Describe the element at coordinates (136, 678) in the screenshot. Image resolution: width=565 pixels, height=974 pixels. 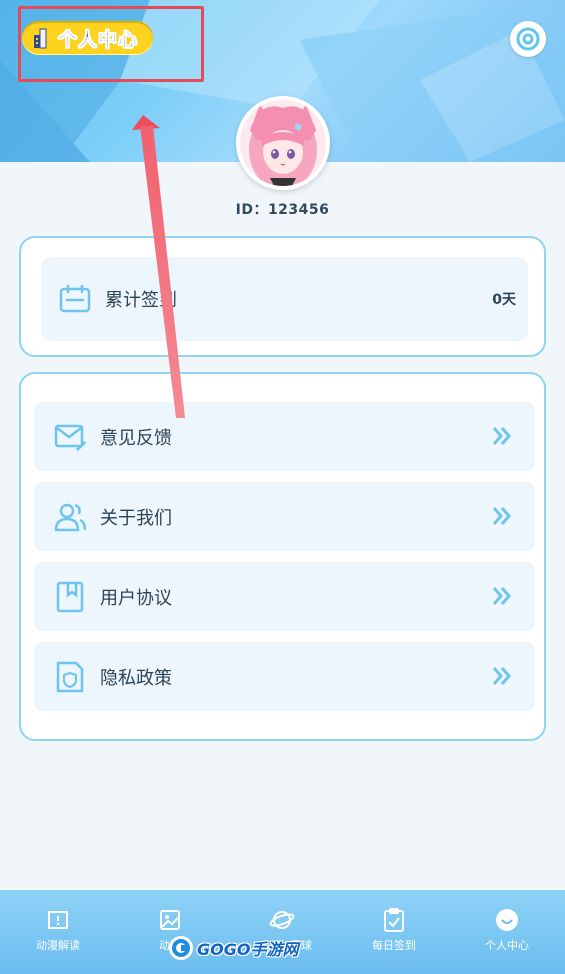
I see `menu-item-label: 隐私政策` at that location.